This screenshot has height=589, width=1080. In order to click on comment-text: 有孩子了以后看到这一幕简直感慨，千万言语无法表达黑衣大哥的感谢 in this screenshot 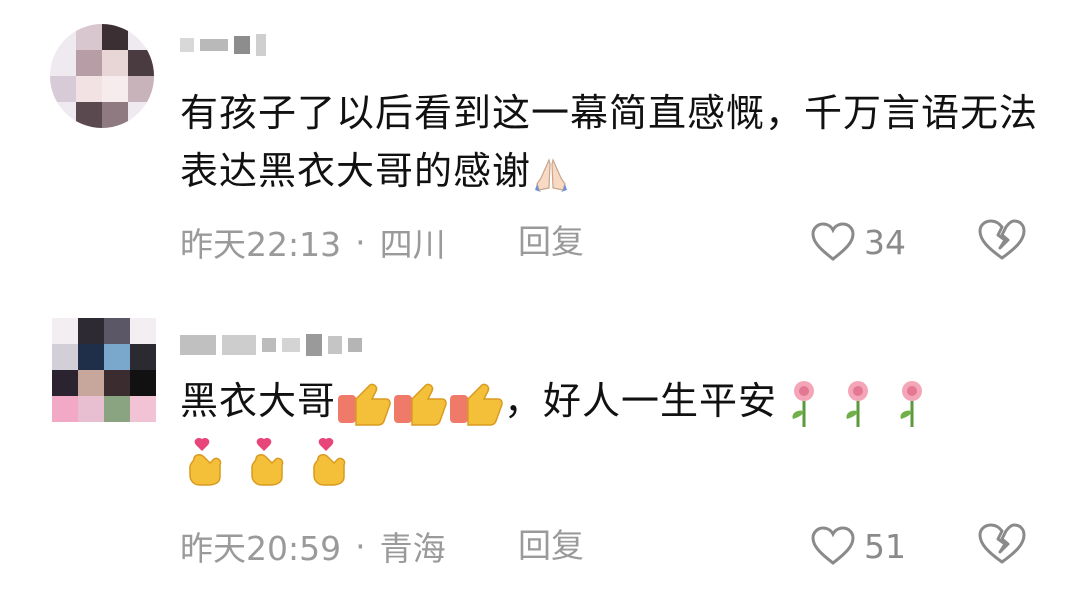, I will do `click(609, 142)`.